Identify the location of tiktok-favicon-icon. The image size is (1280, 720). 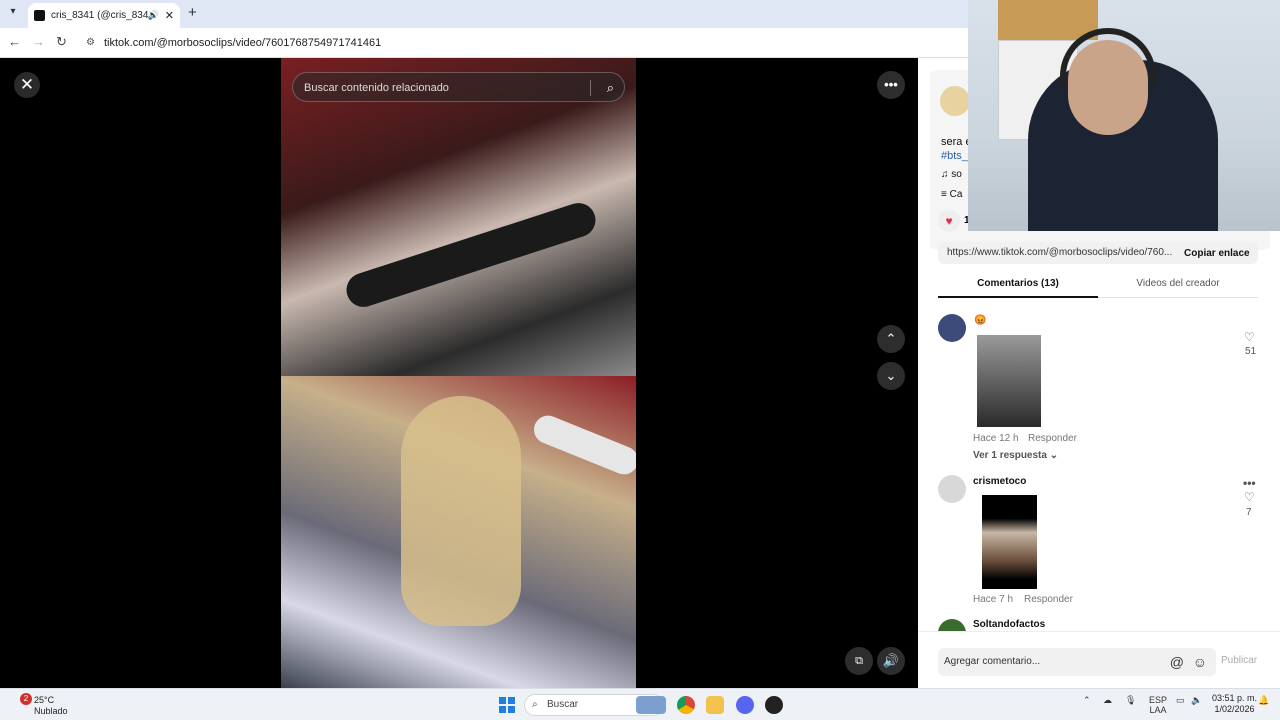
(39, 15).